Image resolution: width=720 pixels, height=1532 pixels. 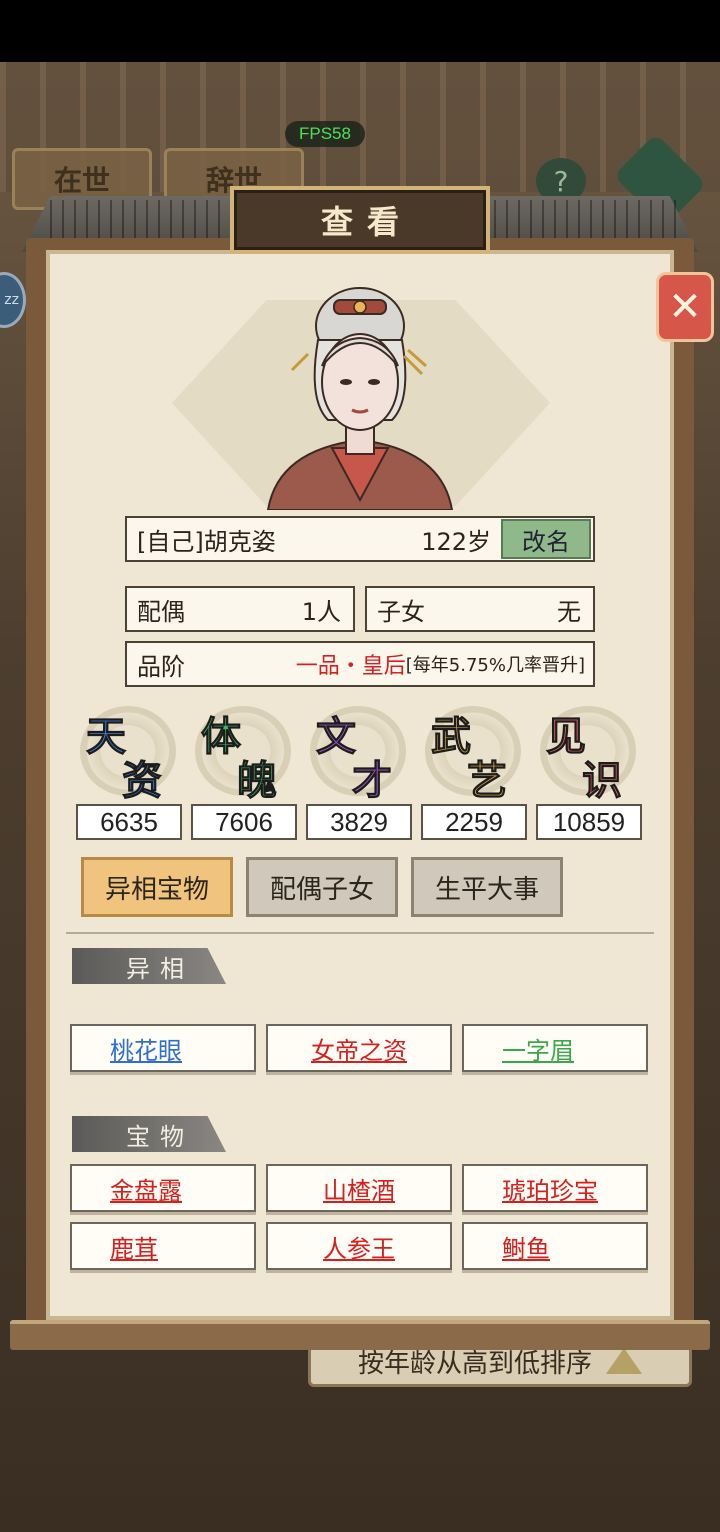 I want to click on rank-label: 品阶, so click(x=161, y=666).